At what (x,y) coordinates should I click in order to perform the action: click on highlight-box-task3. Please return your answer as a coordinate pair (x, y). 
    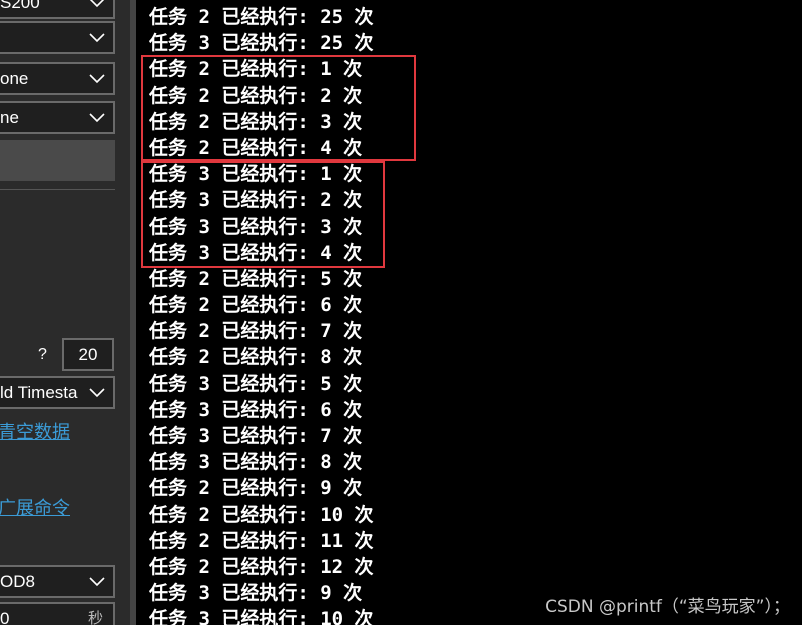
    Looking at the image, I should click on (263, 214).